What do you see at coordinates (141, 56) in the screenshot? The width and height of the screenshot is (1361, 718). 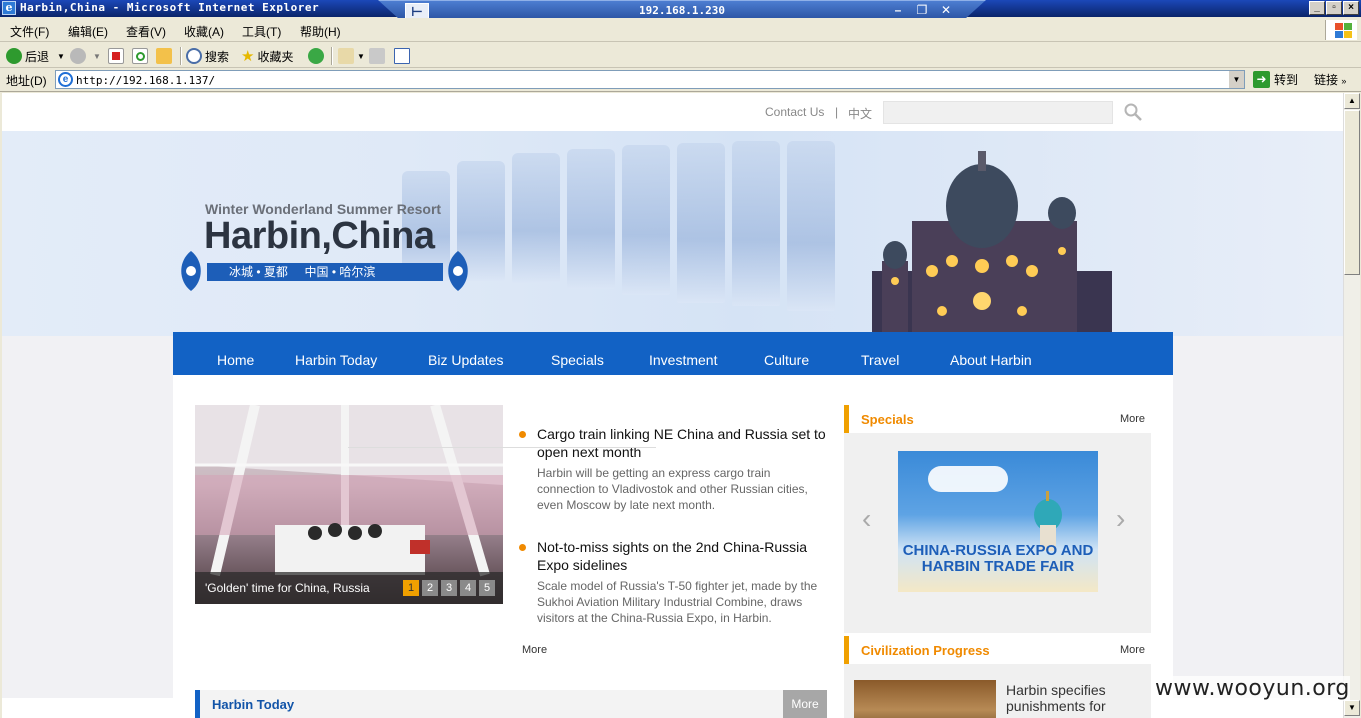 I see `refresh-button` at bounding box center [141, 56].